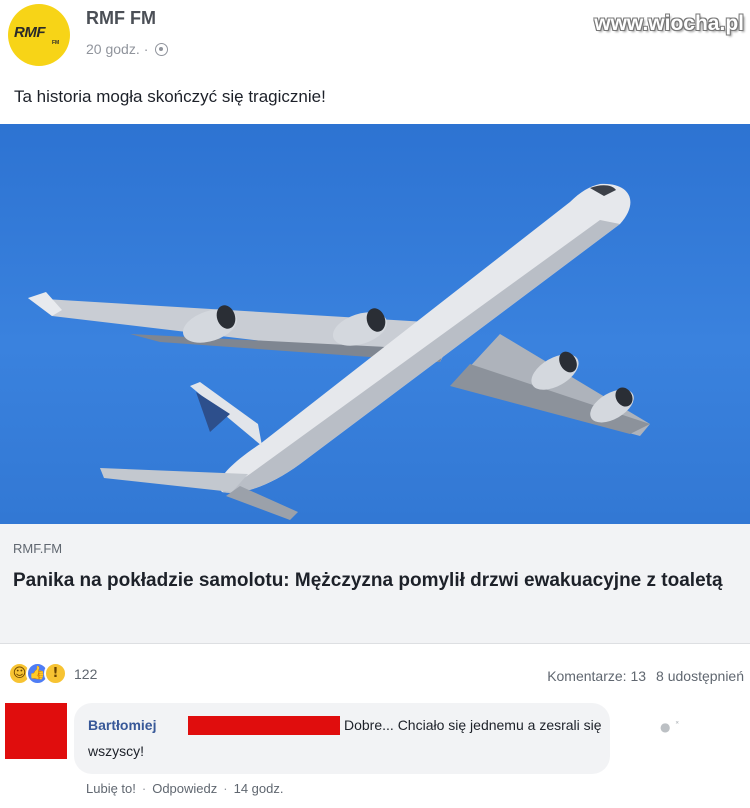  Describe the element at coordinates (264, 725) in the screenshot. I see `redacted-name` at that location.